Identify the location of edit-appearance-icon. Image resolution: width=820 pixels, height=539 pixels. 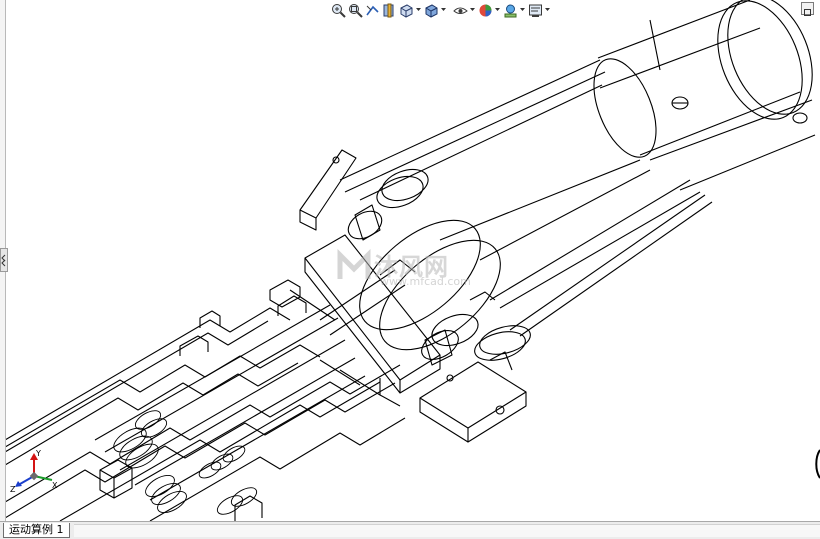
(485, 10).